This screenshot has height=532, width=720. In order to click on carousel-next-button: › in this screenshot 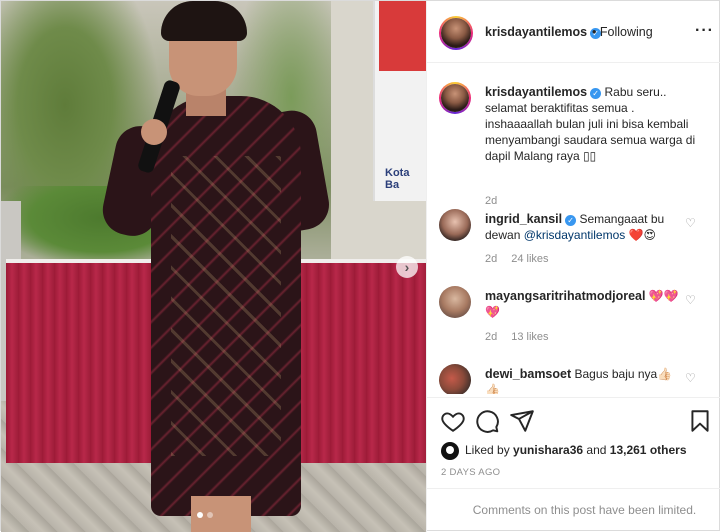, I will do `click(407, 267)`.